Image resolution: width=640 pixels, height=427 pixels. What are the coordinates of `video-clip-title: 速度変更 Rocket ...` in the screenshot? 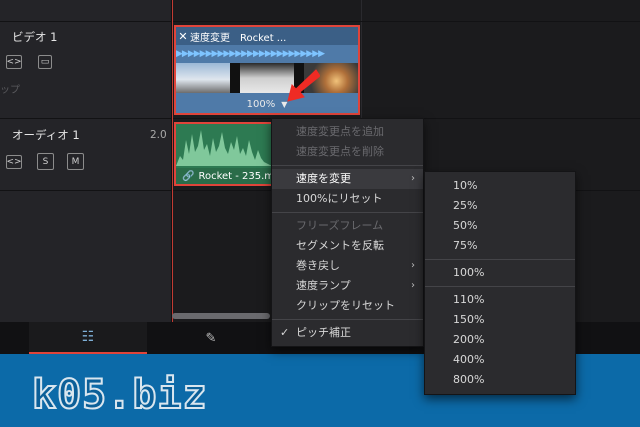 It's located at (238, 38).